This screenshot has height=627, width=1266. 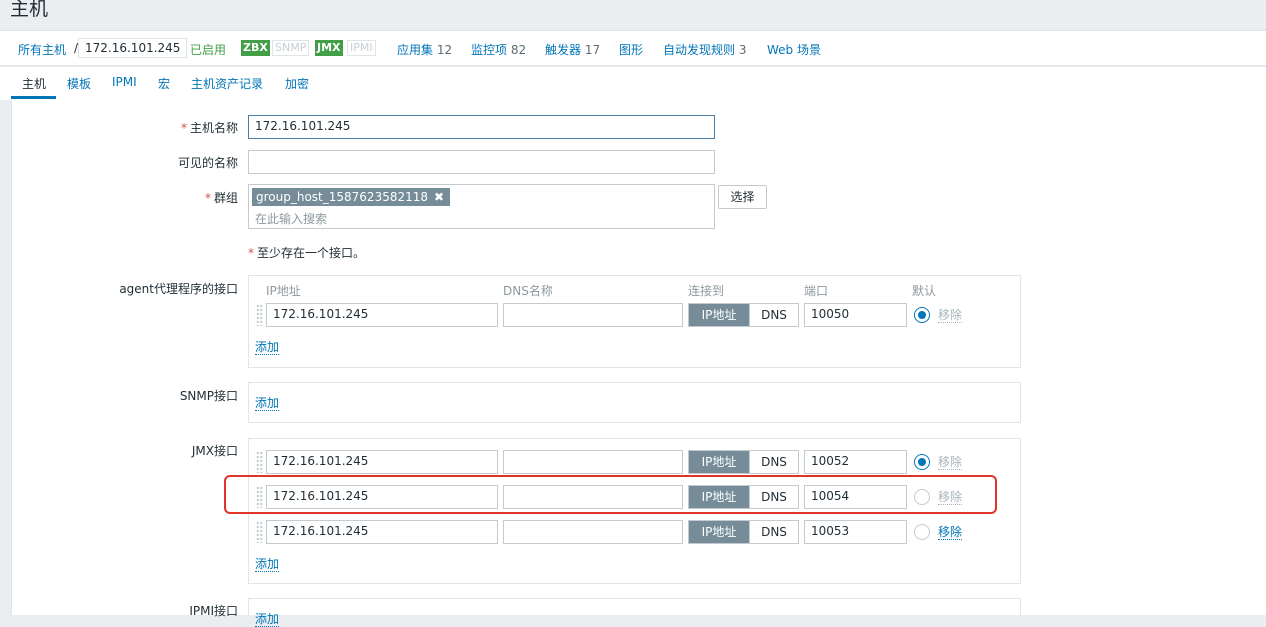 What do you see at coordinates (42, 49) in the screenshot?
I see `breadcrumb-all-hosts: 所有主机` at bounding box center [42, 49].